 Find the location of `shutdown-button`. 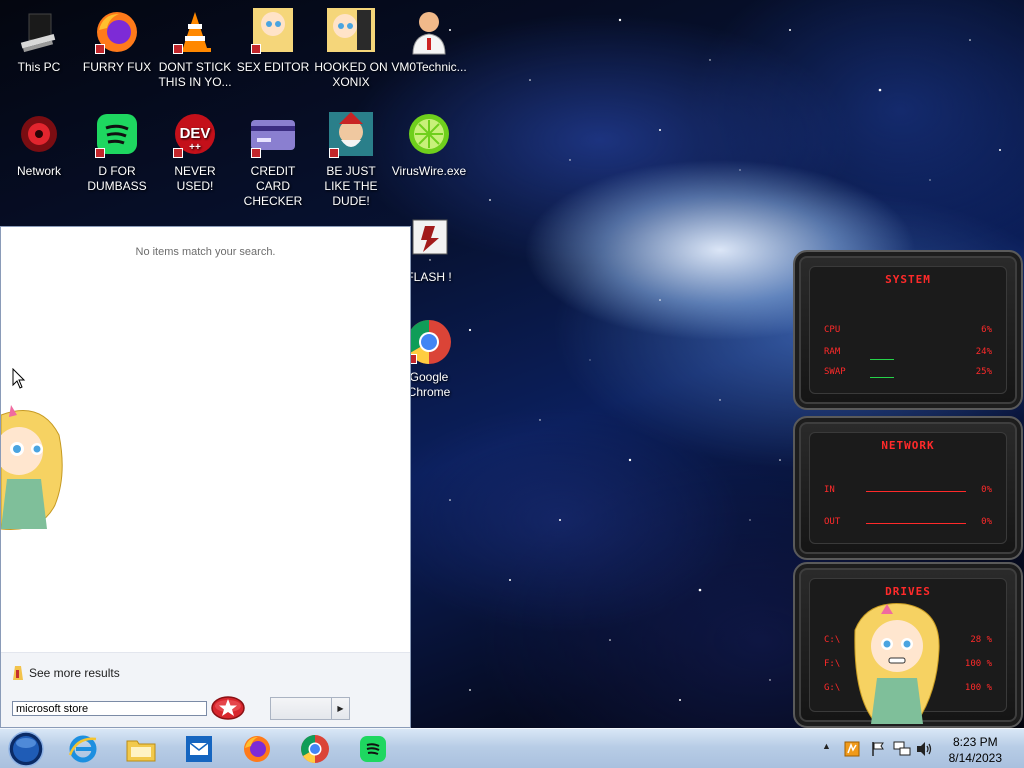

shutdown-button is located at coordinates (301, 708).